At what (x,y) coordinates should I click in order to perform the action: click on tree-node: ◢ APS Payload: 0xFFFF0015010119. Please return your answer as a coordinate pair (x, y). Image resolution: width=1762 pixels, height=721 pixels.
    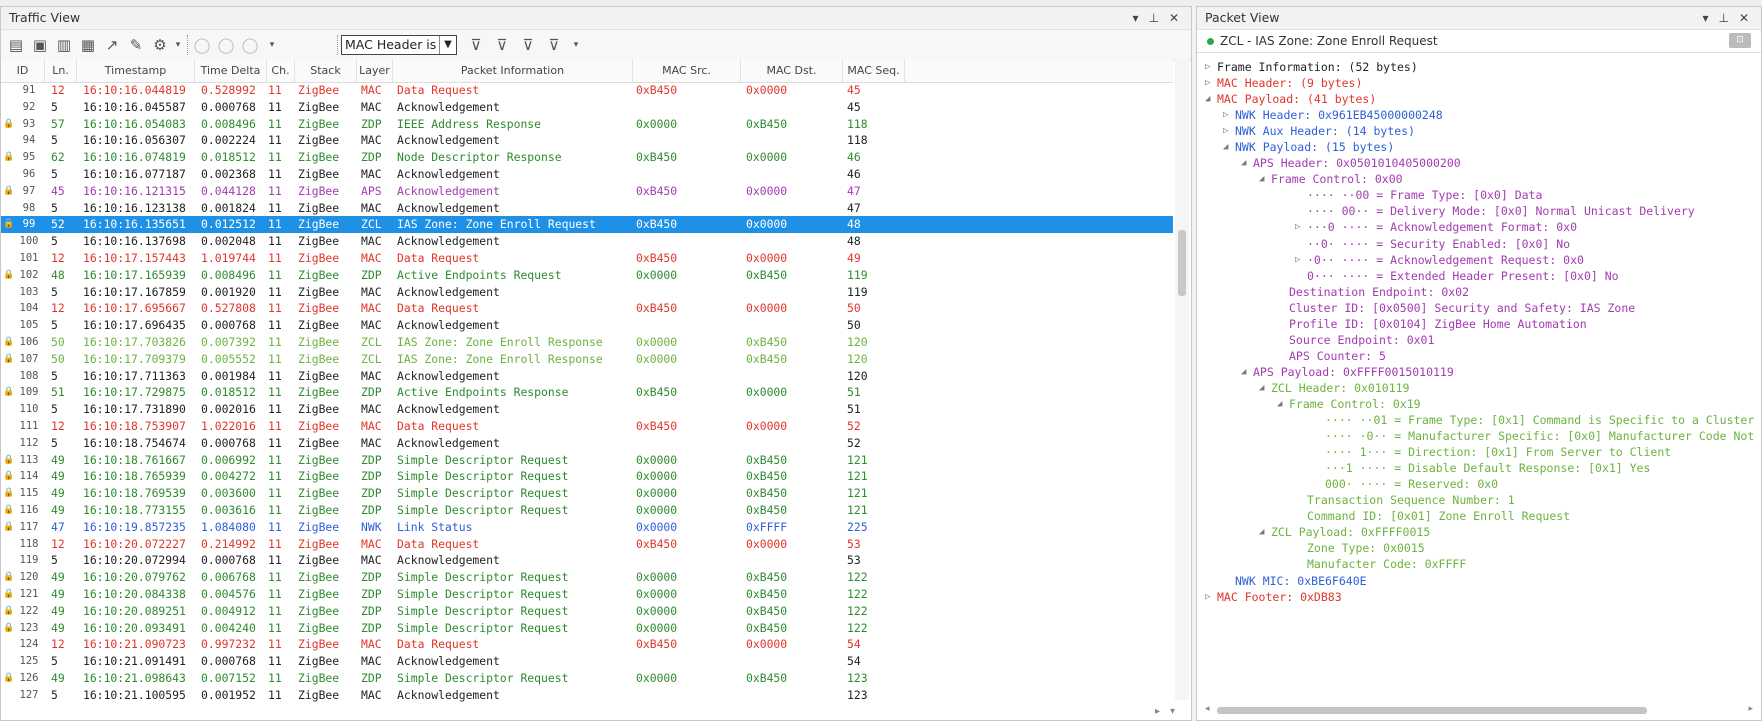
    Looking at the image, I should click on (1477, 372).